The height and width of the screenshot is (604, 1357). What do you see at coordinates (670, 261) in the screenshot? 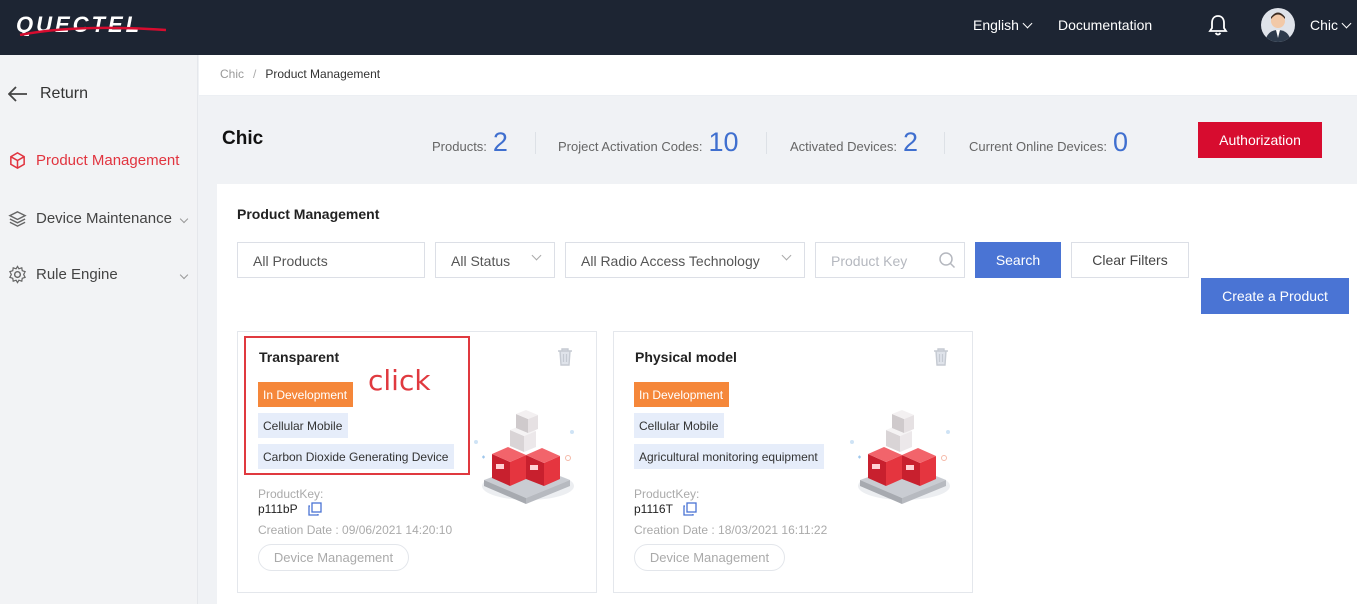
I see `rat-select-value: All Radio Access Technology` at bounding box center [670, 261].